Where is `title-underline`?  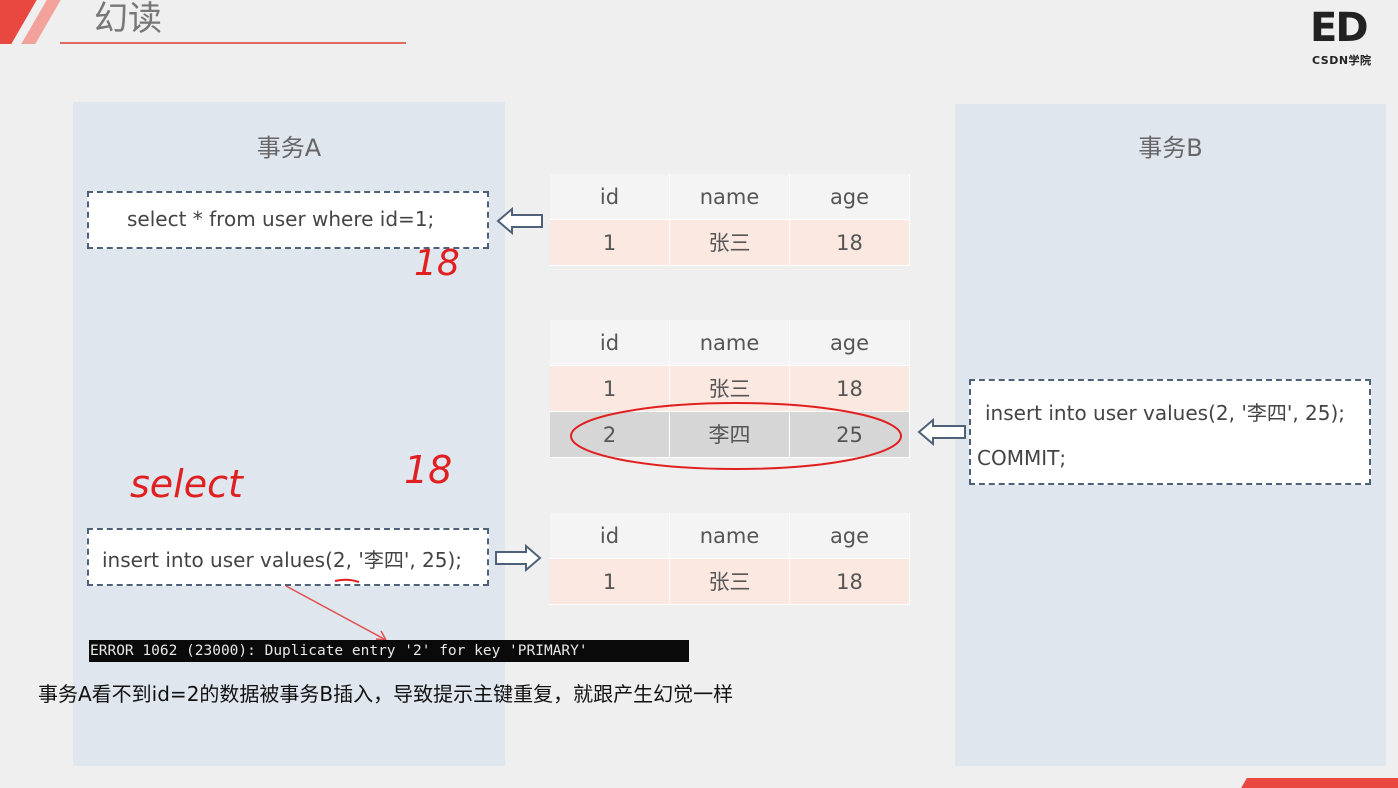 title-underline is located at coordinates (233, 43).